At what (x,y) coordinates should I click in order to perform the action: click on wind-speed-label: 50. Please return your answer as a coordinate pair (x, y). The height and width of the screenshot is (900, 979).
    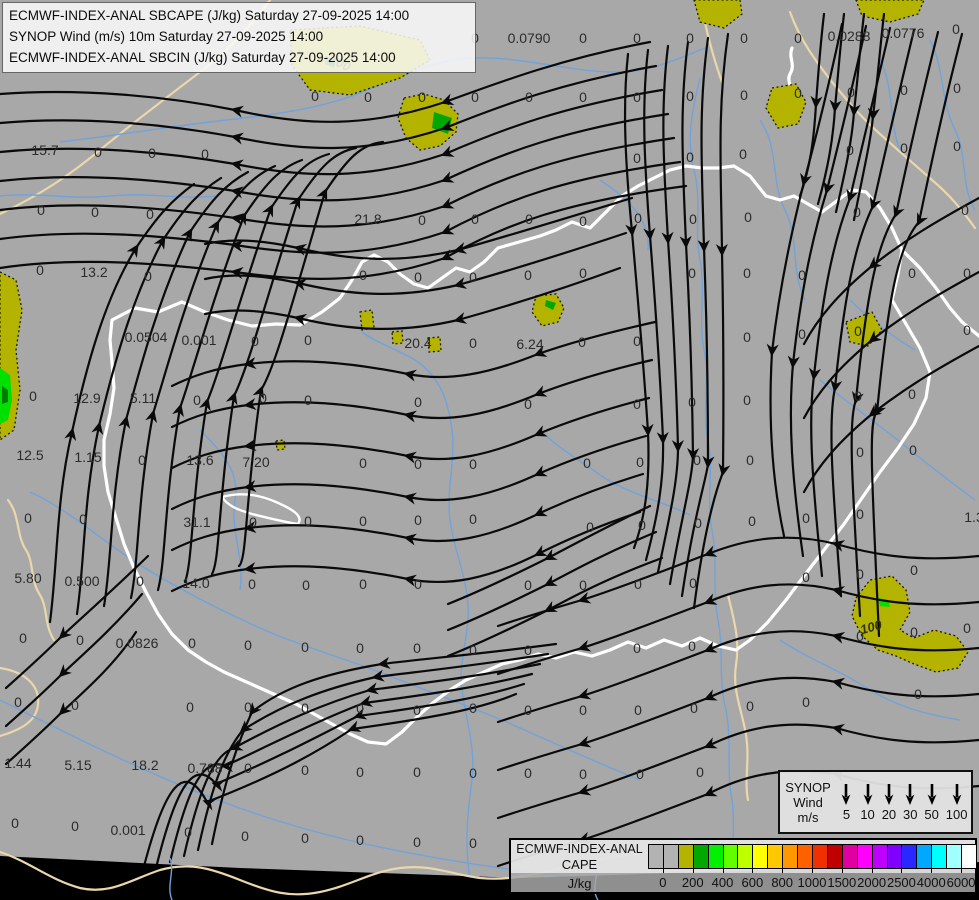
    Looking at the image, I should click on (931, 814).